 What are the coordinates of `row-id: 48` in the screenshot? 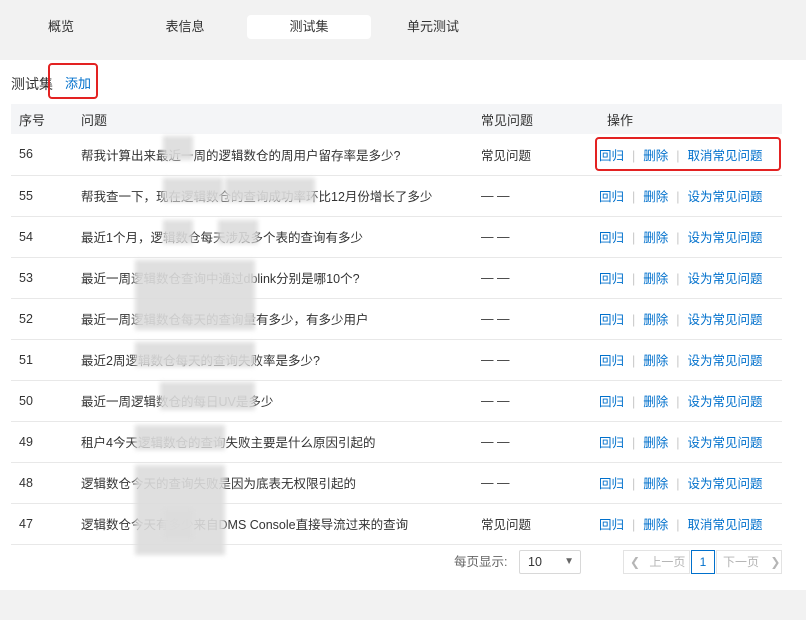 It's located at (26, 482).